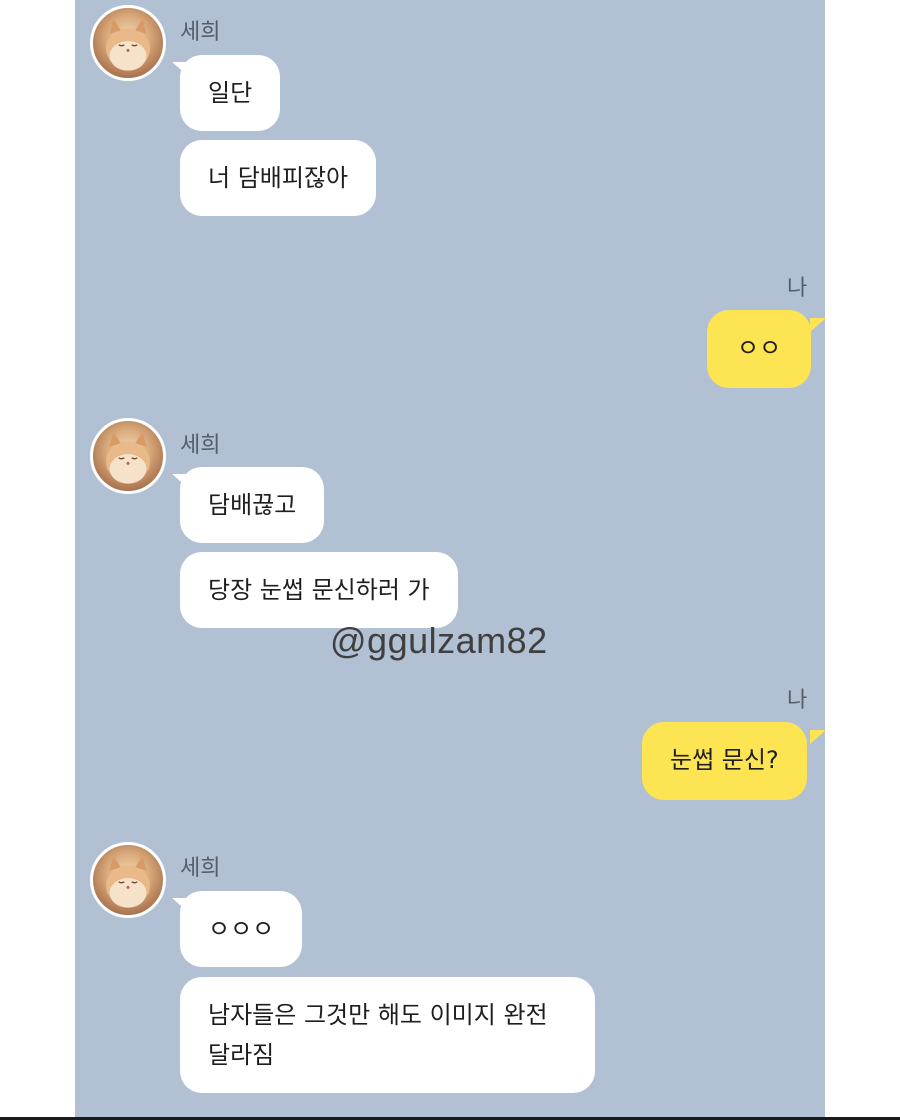 This screenshot has height=1120, width=900. Describe the element at coordinates (759, 349) in the screenshot. I see `message-bubble-outgoing: ㅇㅇ` at that location.